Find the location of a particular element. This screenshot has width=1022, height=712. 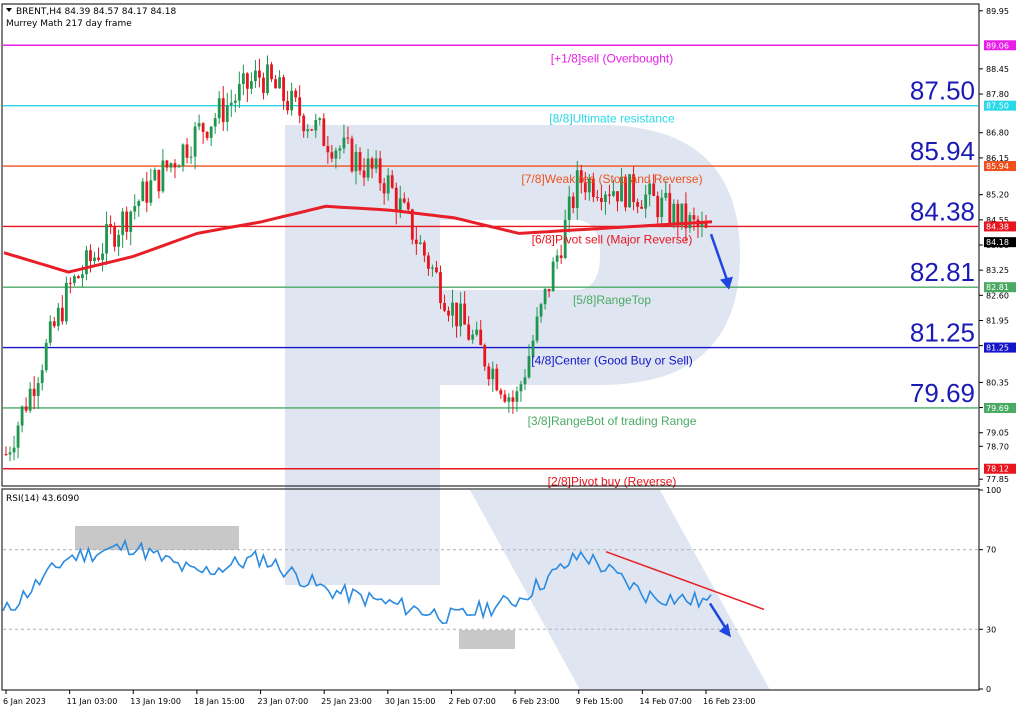

big-level-value: 82.81 is located at coordinates (942, 272).